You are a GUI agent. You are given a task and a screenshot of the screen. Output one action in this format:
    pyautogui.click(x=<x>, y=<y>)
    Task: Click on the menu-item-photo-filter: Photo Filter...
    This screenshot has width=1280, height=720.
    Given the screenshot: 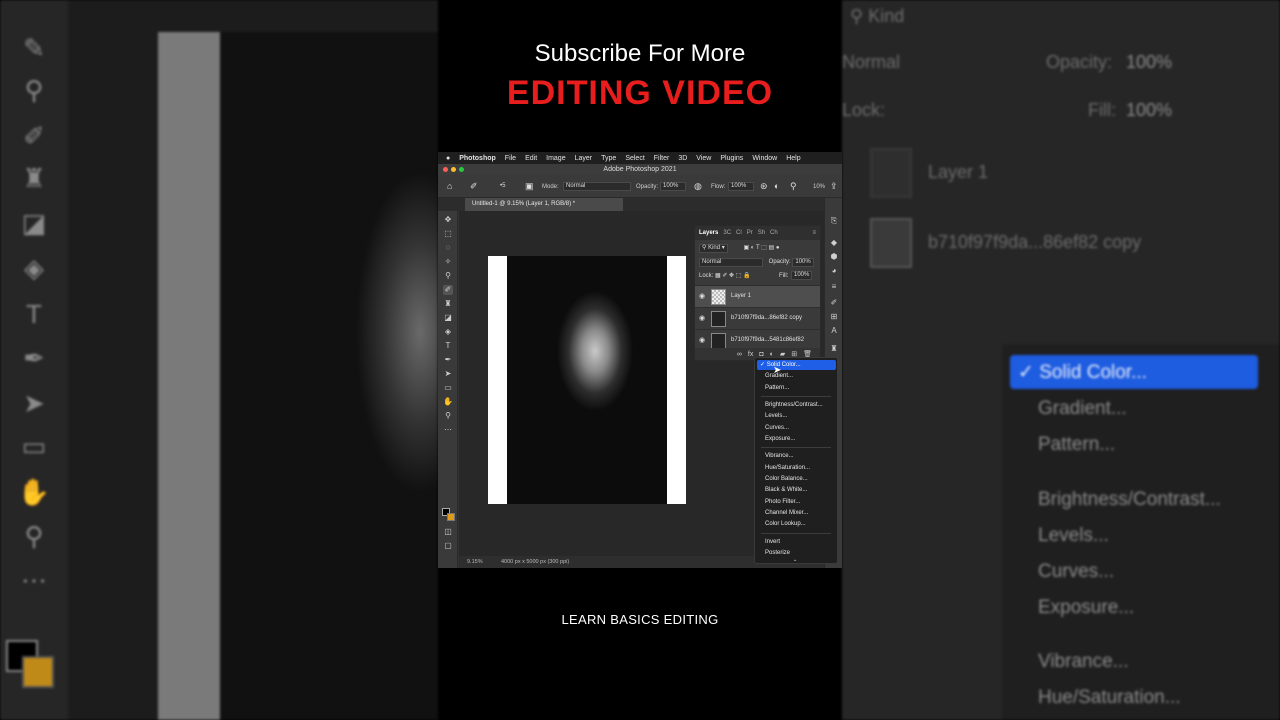 What is the action you would take?
    pyautogui.click(x=782, y=502)
    